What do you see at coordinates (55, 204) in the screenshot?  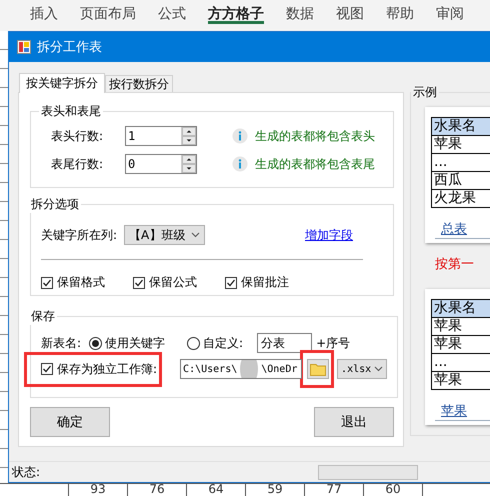 I see `group-title: 拆分选项` at bounding box center [55, 204].